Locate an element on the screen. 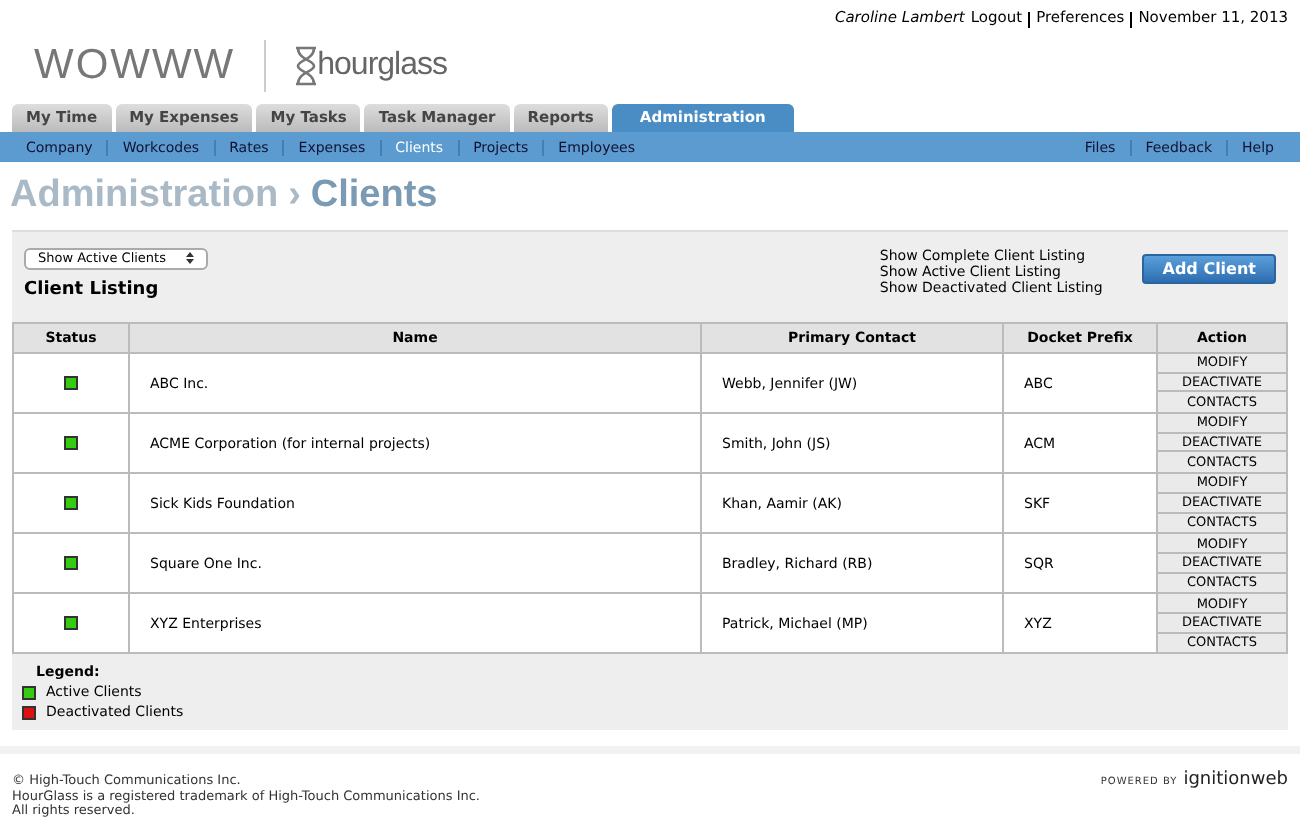 The width and height of the screenshot is (1300, 836). product-logo: hourglass is located at coordinates (382, 66).